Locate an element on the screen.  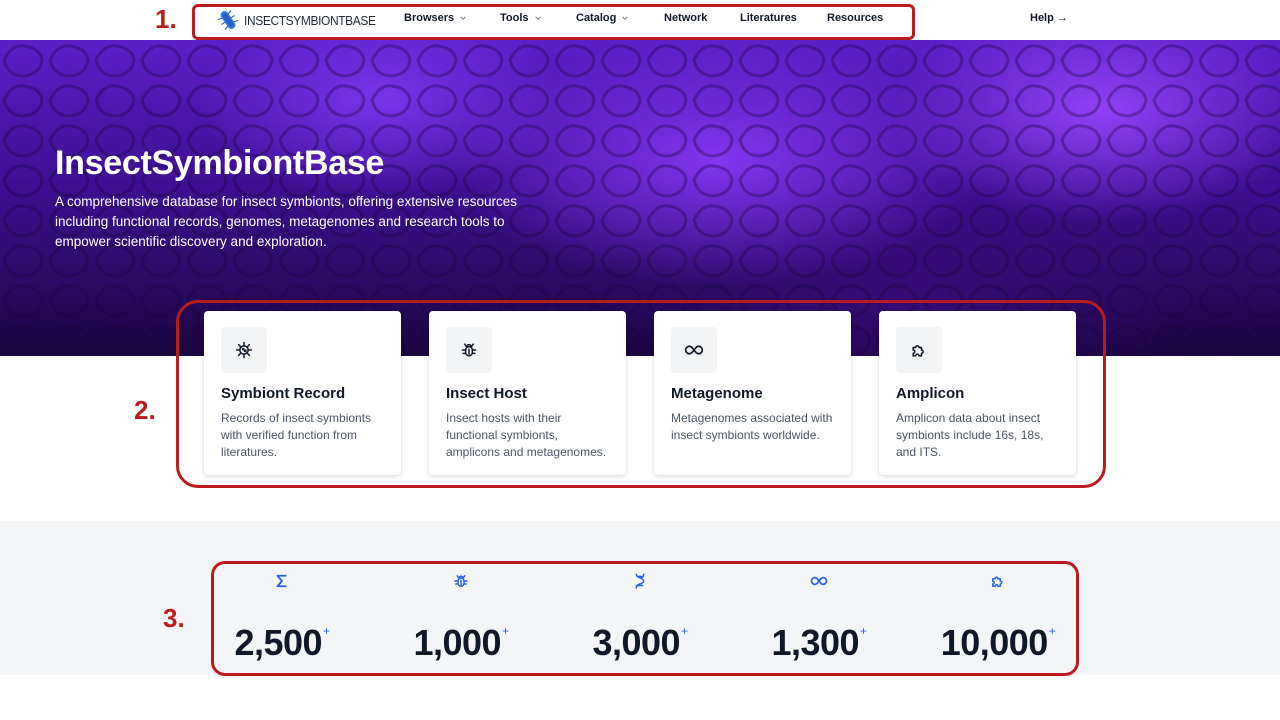
annotation-label-2: 2. is located at coordinates (145, 410).